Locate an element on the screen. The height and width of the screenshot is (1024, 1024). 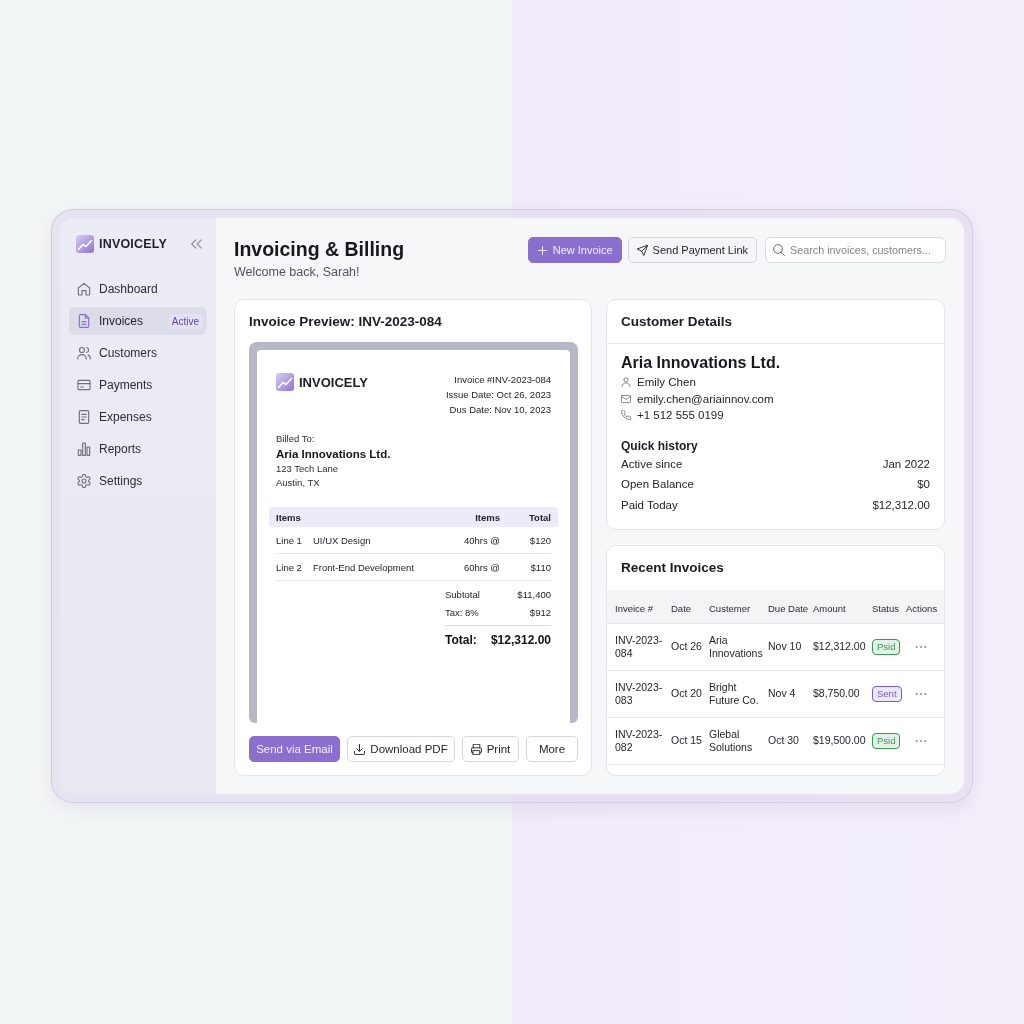
table-cell-text: Oct 26 is located at coordinates (687, 647).